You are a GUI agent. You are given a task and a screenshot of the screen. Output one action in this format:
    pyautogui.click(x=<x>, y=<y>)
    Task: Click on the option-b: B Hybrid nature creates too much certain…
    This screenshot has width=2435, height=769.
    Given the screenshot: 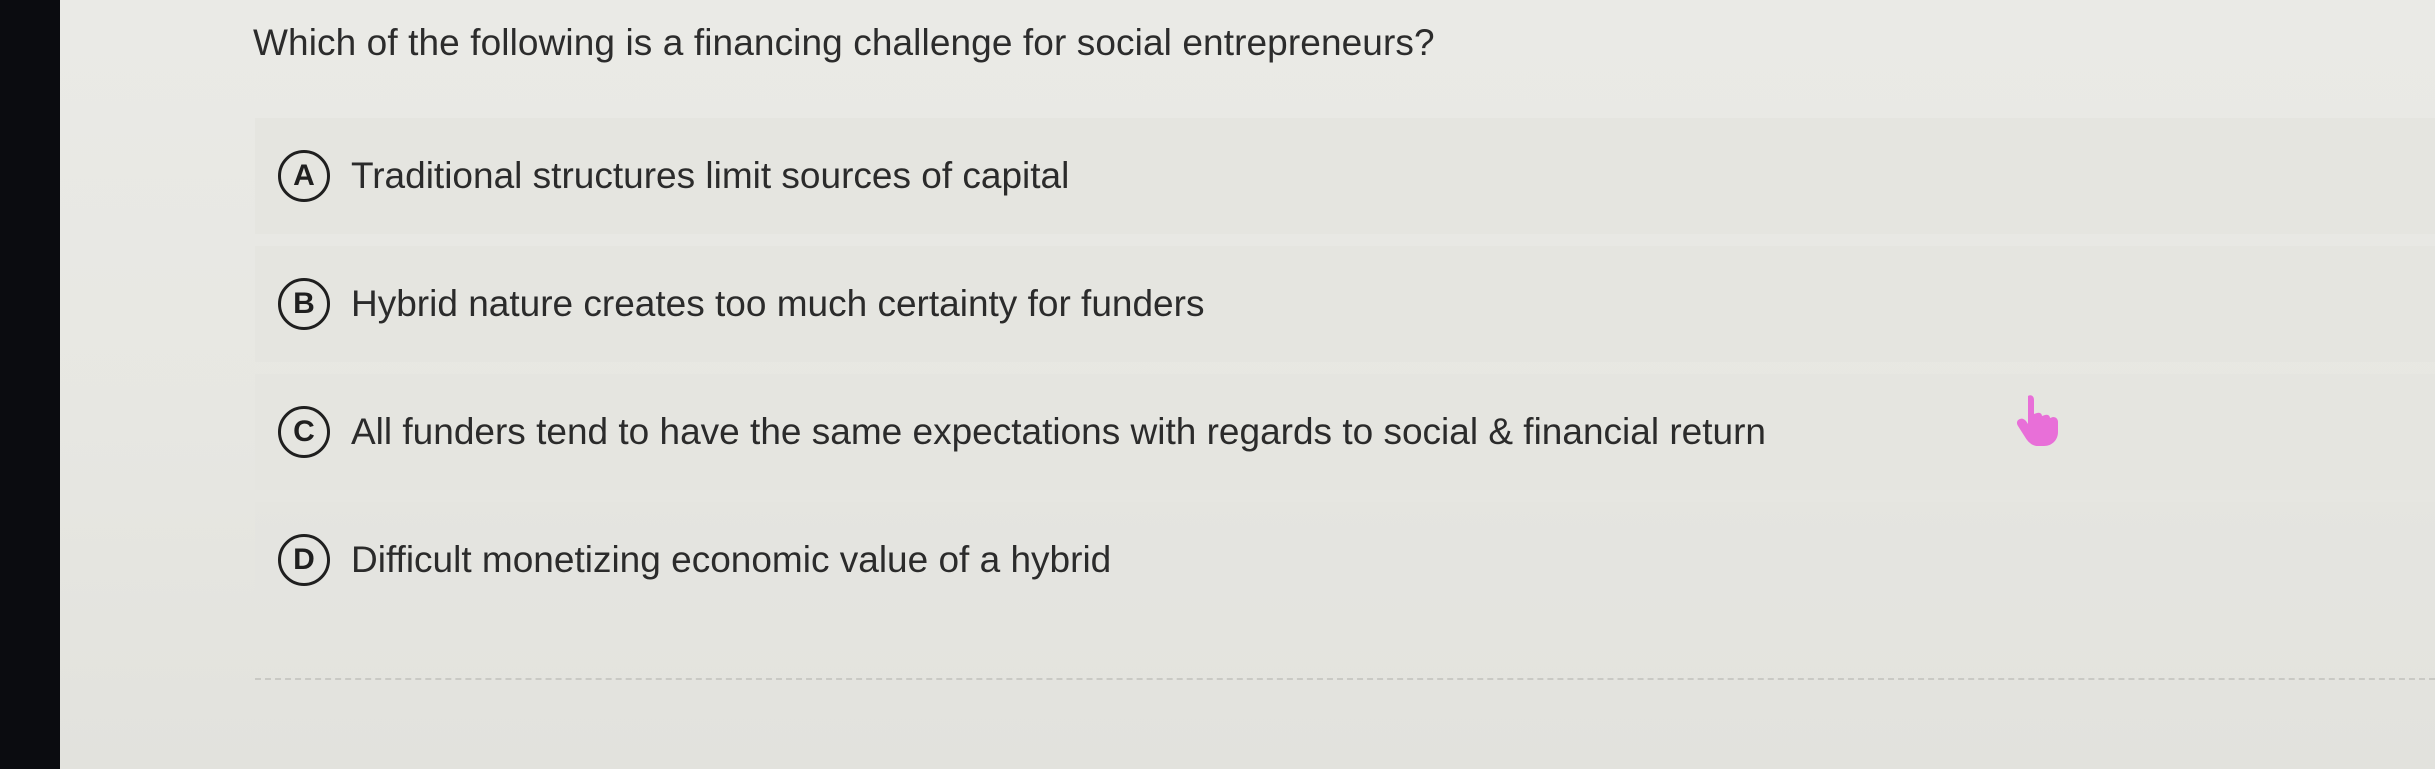 What is the action you would take?
    pyautogui.click(x=1345, y=304)
    